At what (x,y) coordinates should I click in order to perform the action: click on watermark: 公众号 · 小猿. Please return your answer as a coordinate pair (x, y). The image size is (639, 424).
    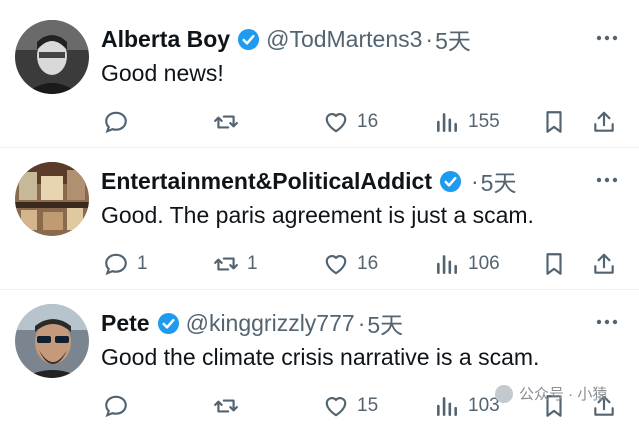
    Looking at the image, I should click on (551, 393).